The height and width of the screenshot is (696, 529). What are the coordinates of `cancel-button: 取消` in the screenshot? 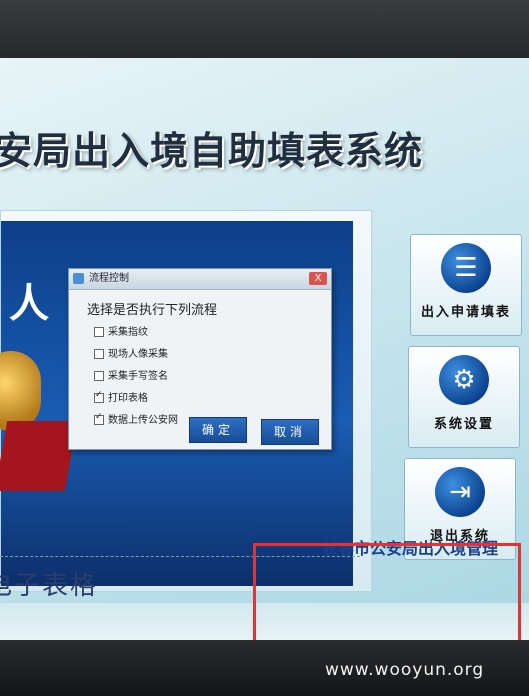 It's located at (290, 432).